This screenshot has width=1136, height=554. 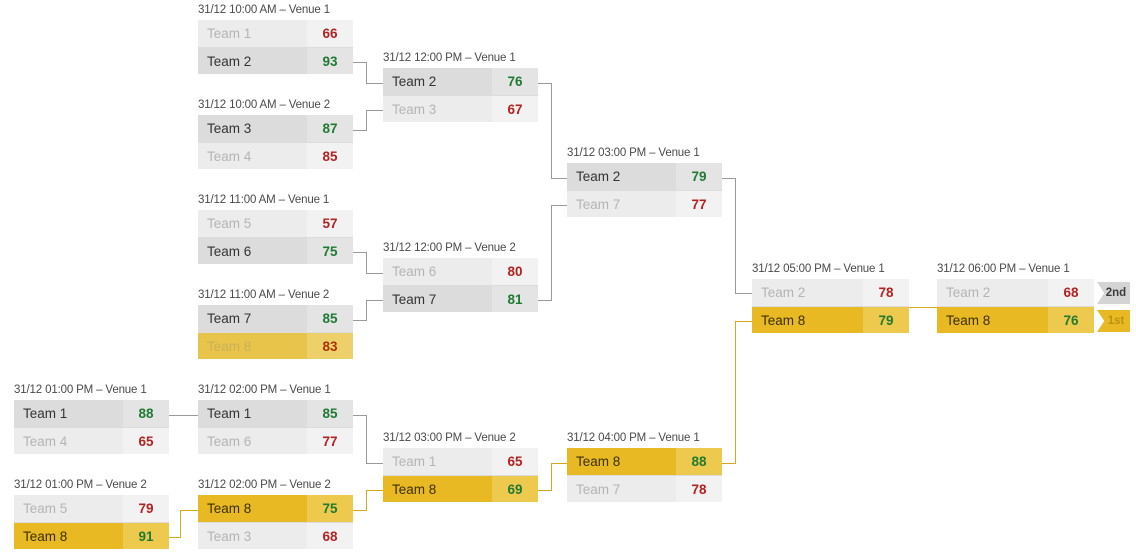 I want to click on team-name: Team 3, so click(x=229, y=536).